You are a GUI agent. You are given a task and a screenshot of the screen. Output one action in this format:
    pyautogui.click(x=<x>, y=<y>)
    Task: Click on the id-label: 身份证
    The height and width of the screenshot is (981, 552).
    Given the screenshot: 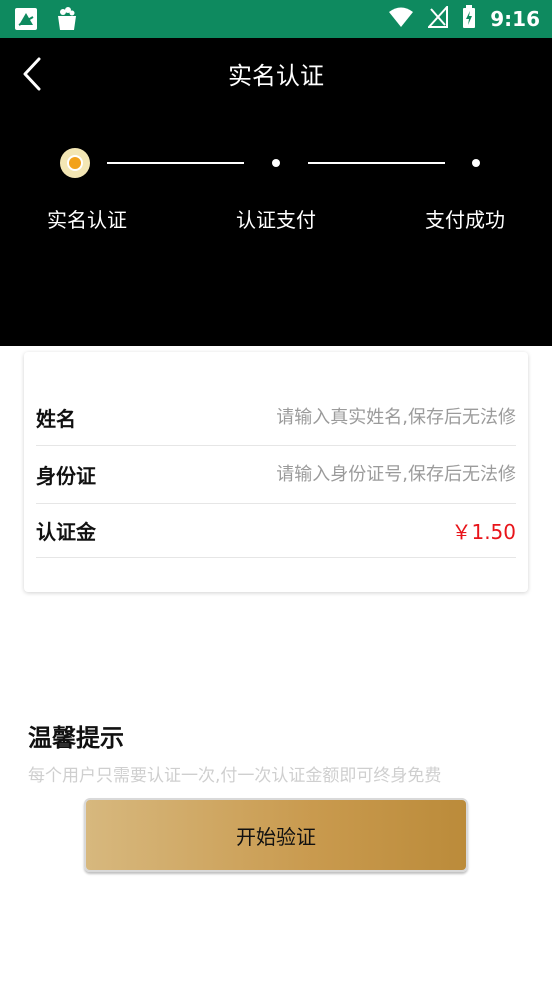 What is the action you would take?
    pyautogui.click(x=66, y=476)
    